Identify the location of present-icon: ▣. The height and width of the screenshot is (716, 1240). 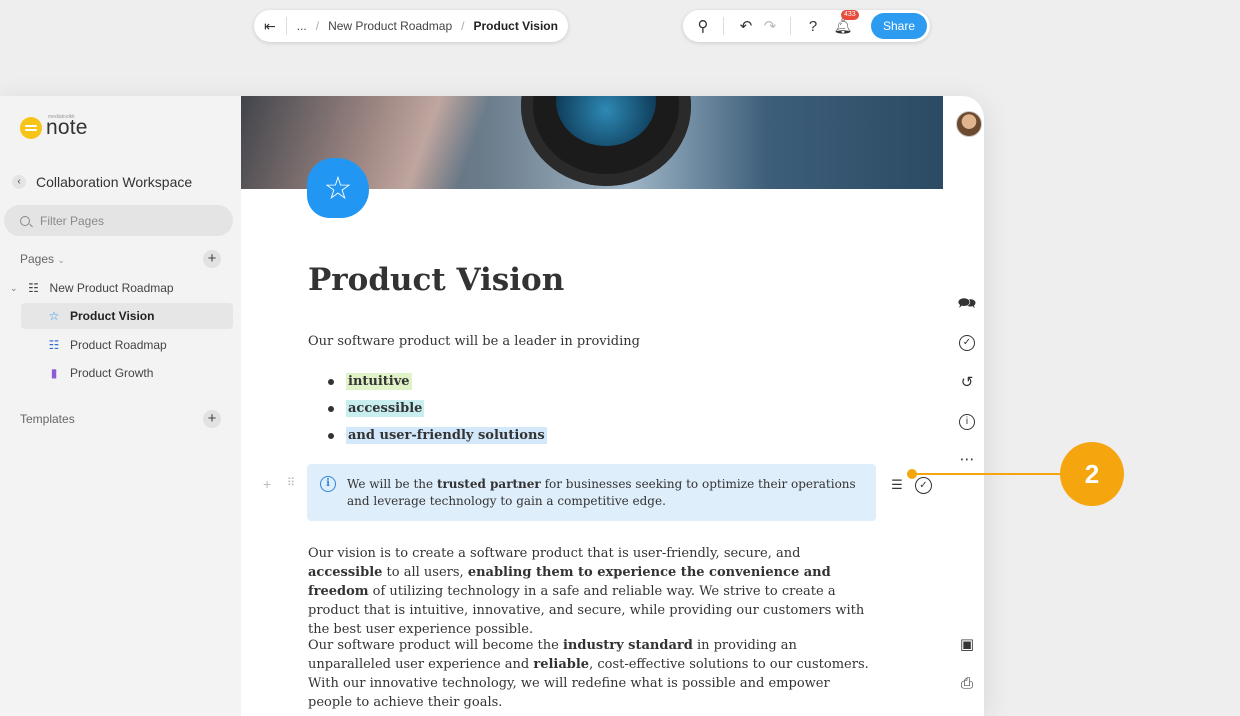
(967, 645).